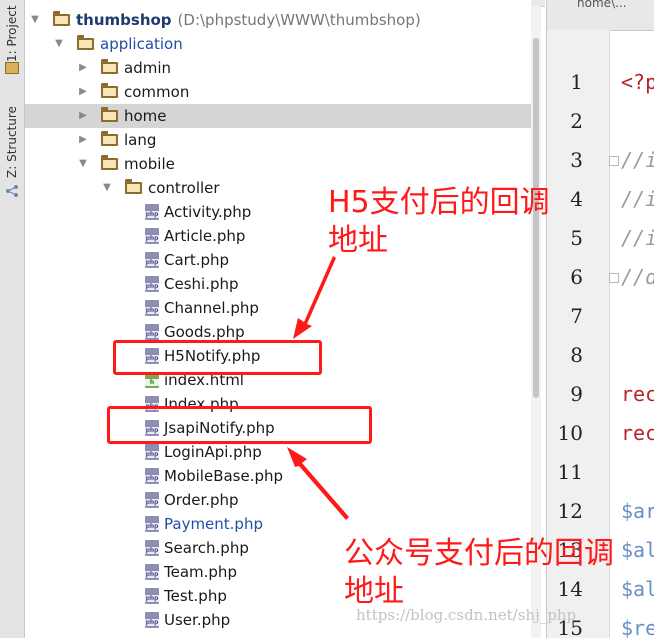 This screenshot has height=640, width=654. I want to click on line-number: 12, so click(570, 511).